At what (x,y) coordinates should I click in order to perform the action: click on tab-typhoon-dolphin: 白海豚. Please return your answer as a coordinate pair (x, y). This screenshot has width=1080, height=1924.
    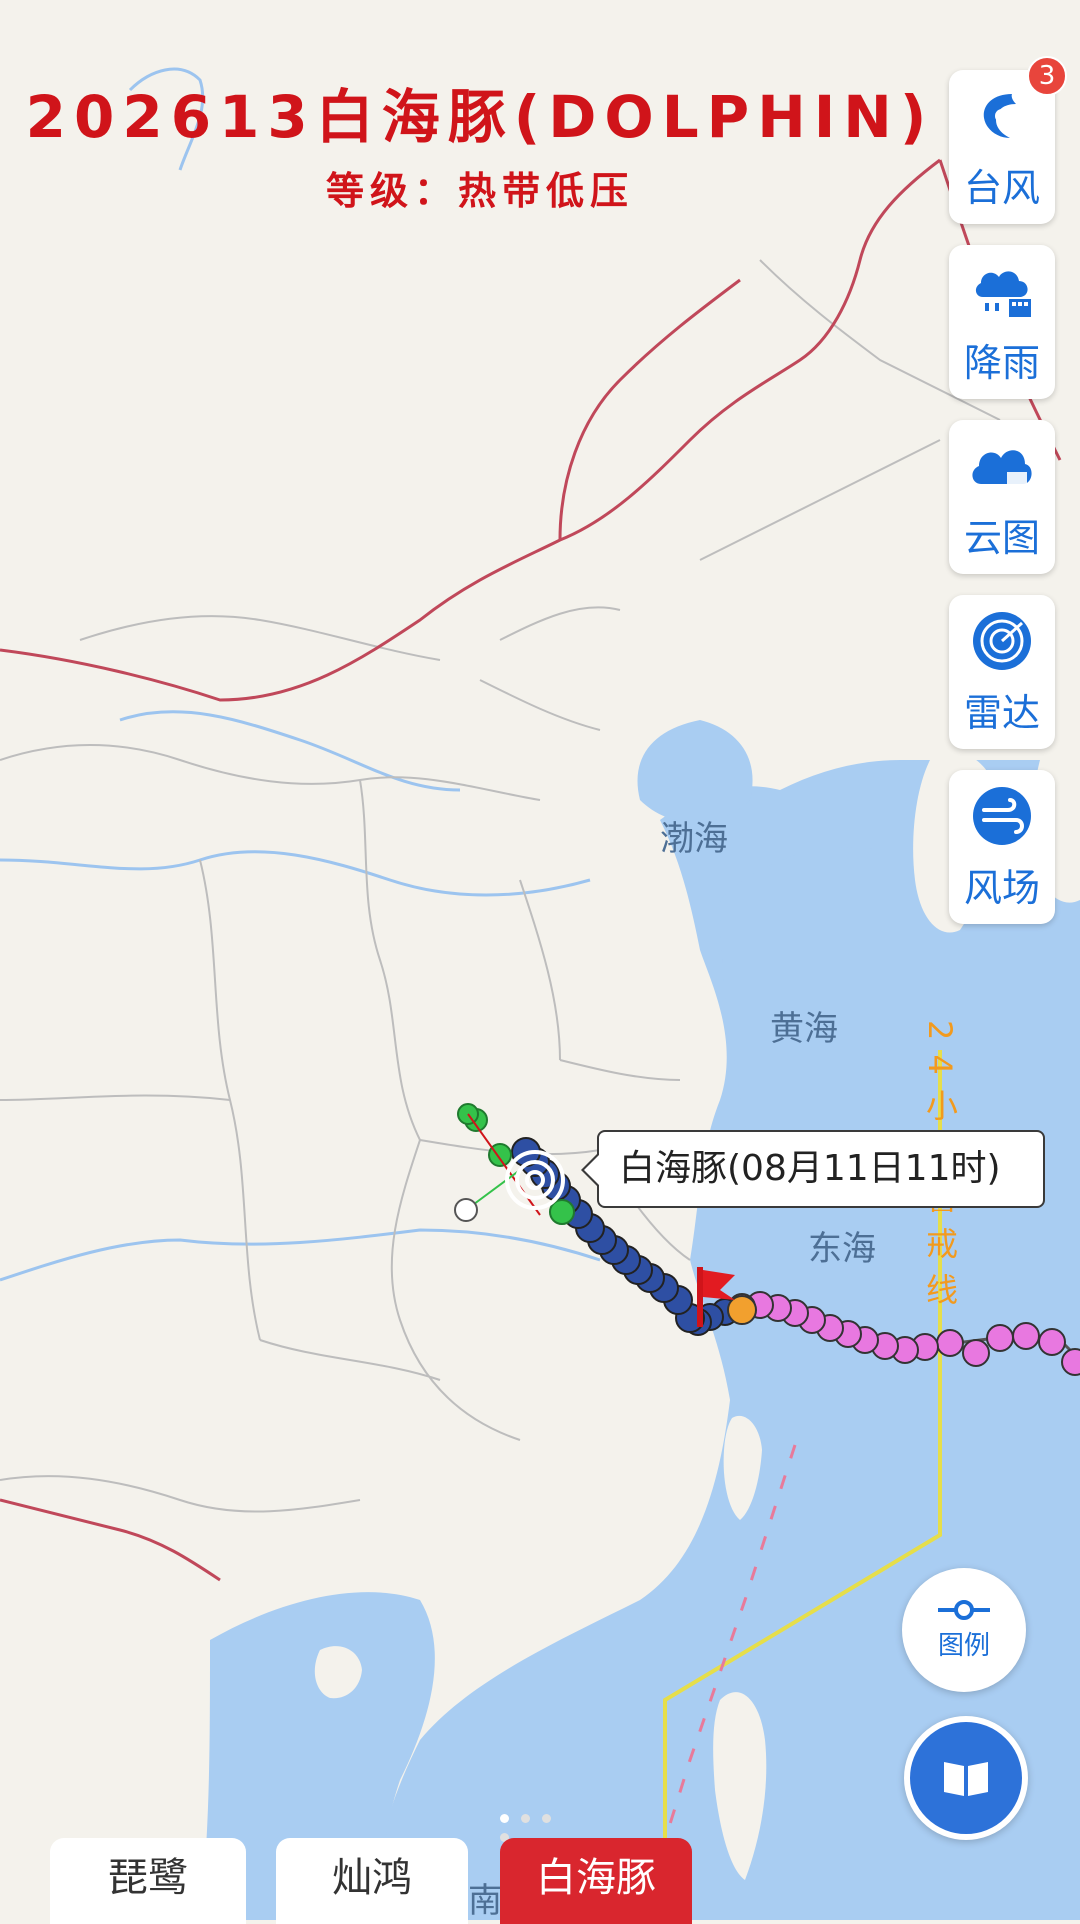
    Looking at the image, I should click on (596, 1881).